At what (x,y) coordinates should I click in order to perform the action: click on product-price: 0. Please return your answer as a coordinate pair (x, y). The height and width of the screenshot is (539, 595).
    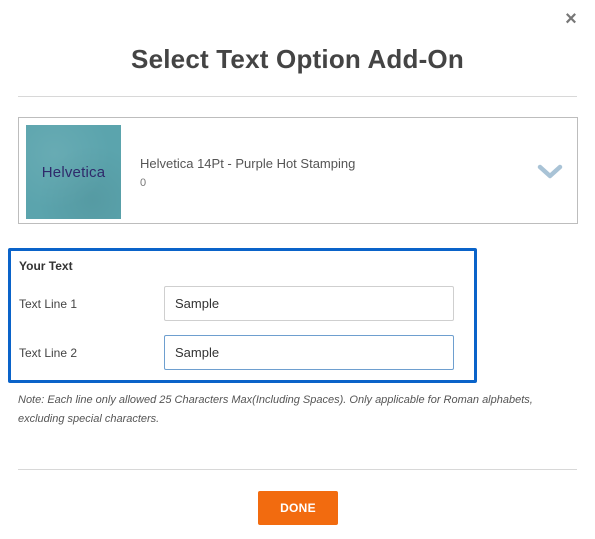
    Looking at the image, I should click on (143, 183).